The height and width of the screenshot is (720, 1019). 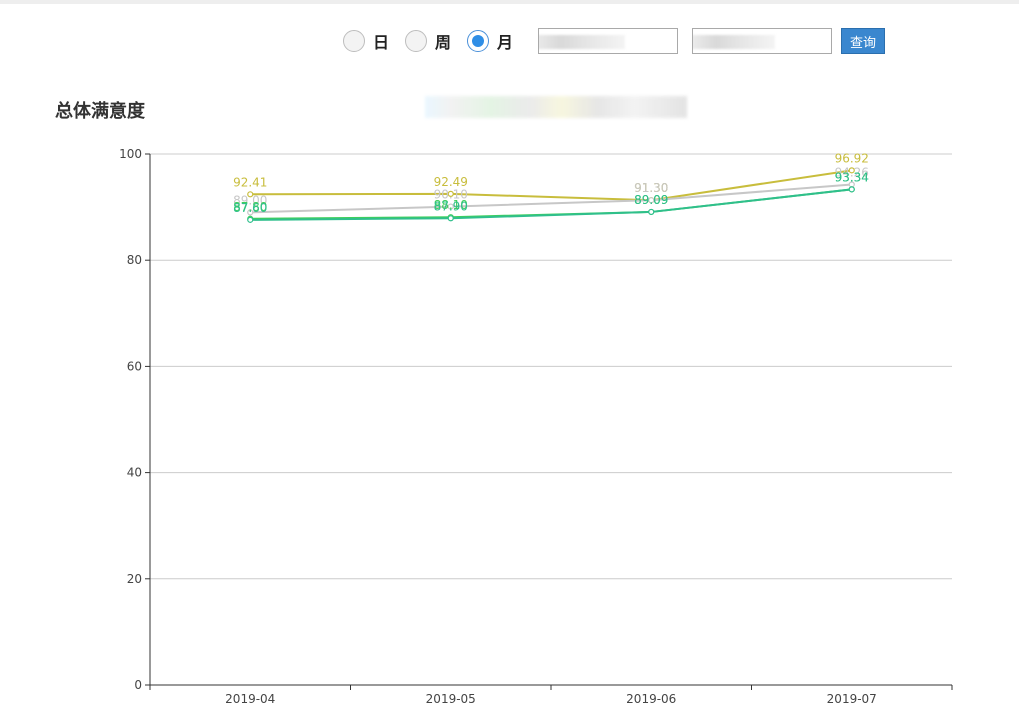 What do you see at coordinates (443, 42) in the screenshot?
I see `radio-week-label: 周` at bounding box center [443, 42].